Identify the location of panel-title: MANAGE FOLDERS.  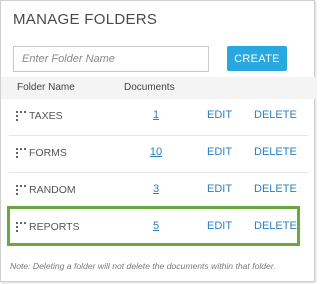
(85, 19).